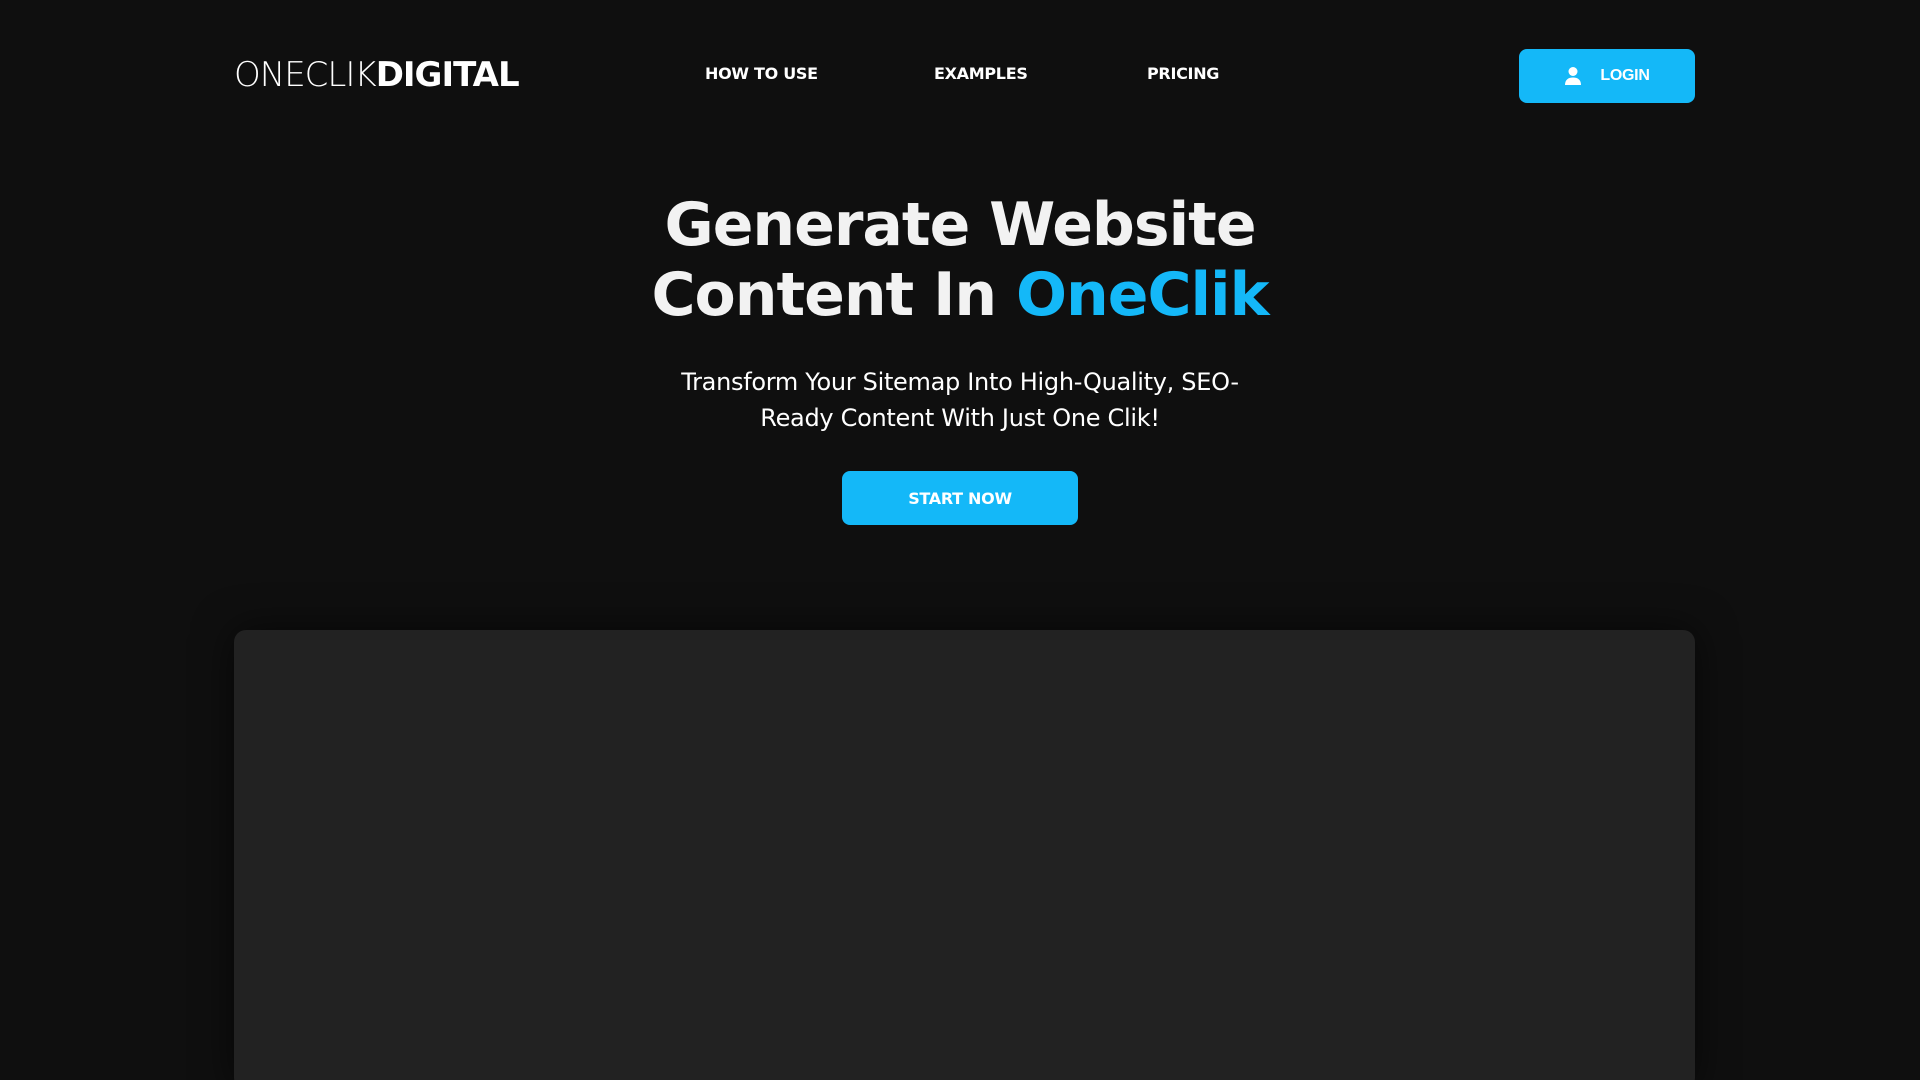  Describe the element at coordinates (447, 75) in the screenshot. I see `logo-bold-text: DIGITAL` at that location.